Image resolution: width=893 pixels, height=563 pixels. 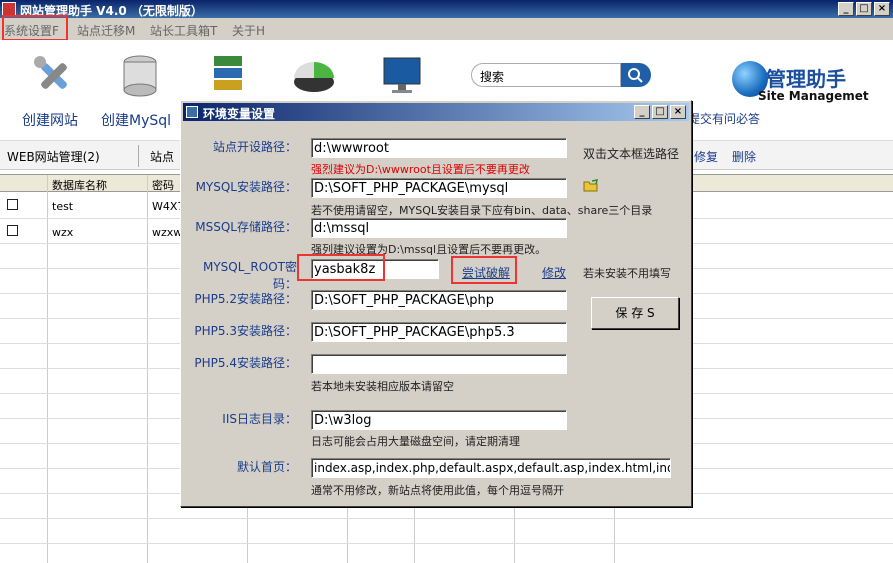 I want to click on iis-log-input: D:\w3log, so click(x=439, y=420).